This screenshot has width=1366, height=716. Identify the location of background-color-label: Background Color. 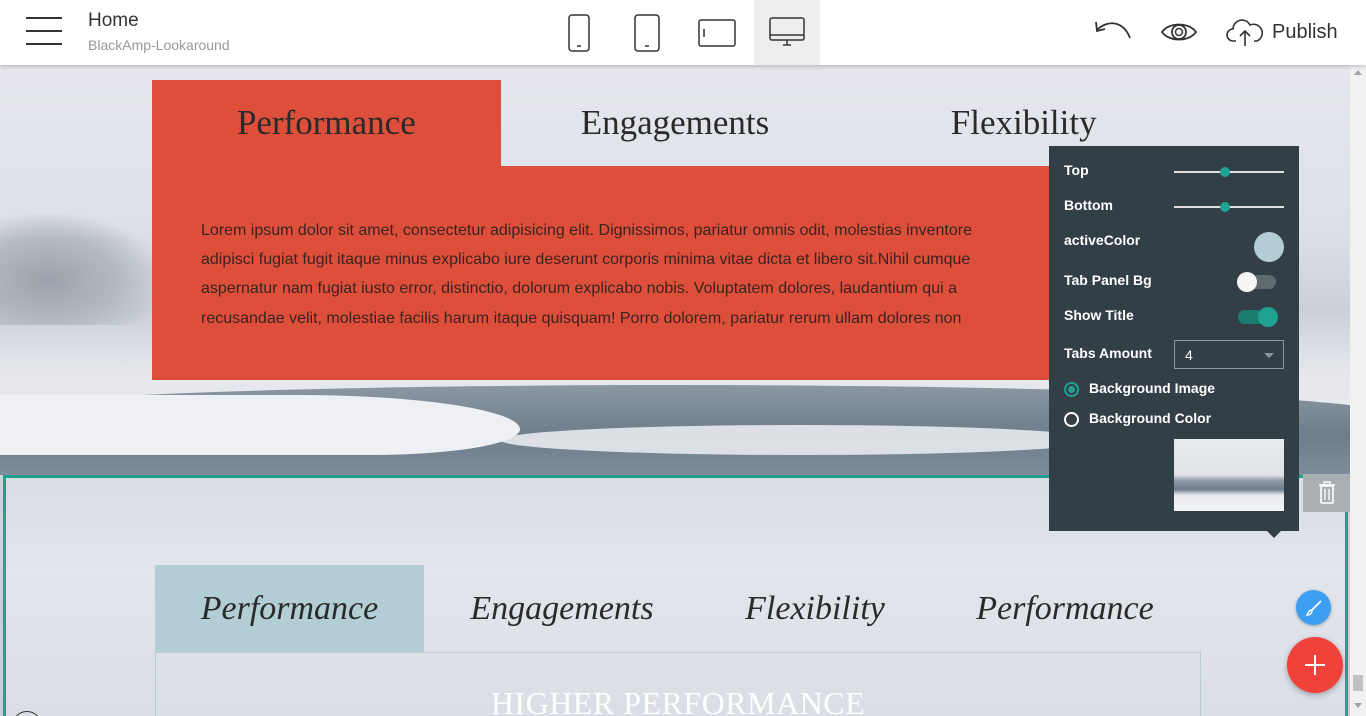
(1150, 418).